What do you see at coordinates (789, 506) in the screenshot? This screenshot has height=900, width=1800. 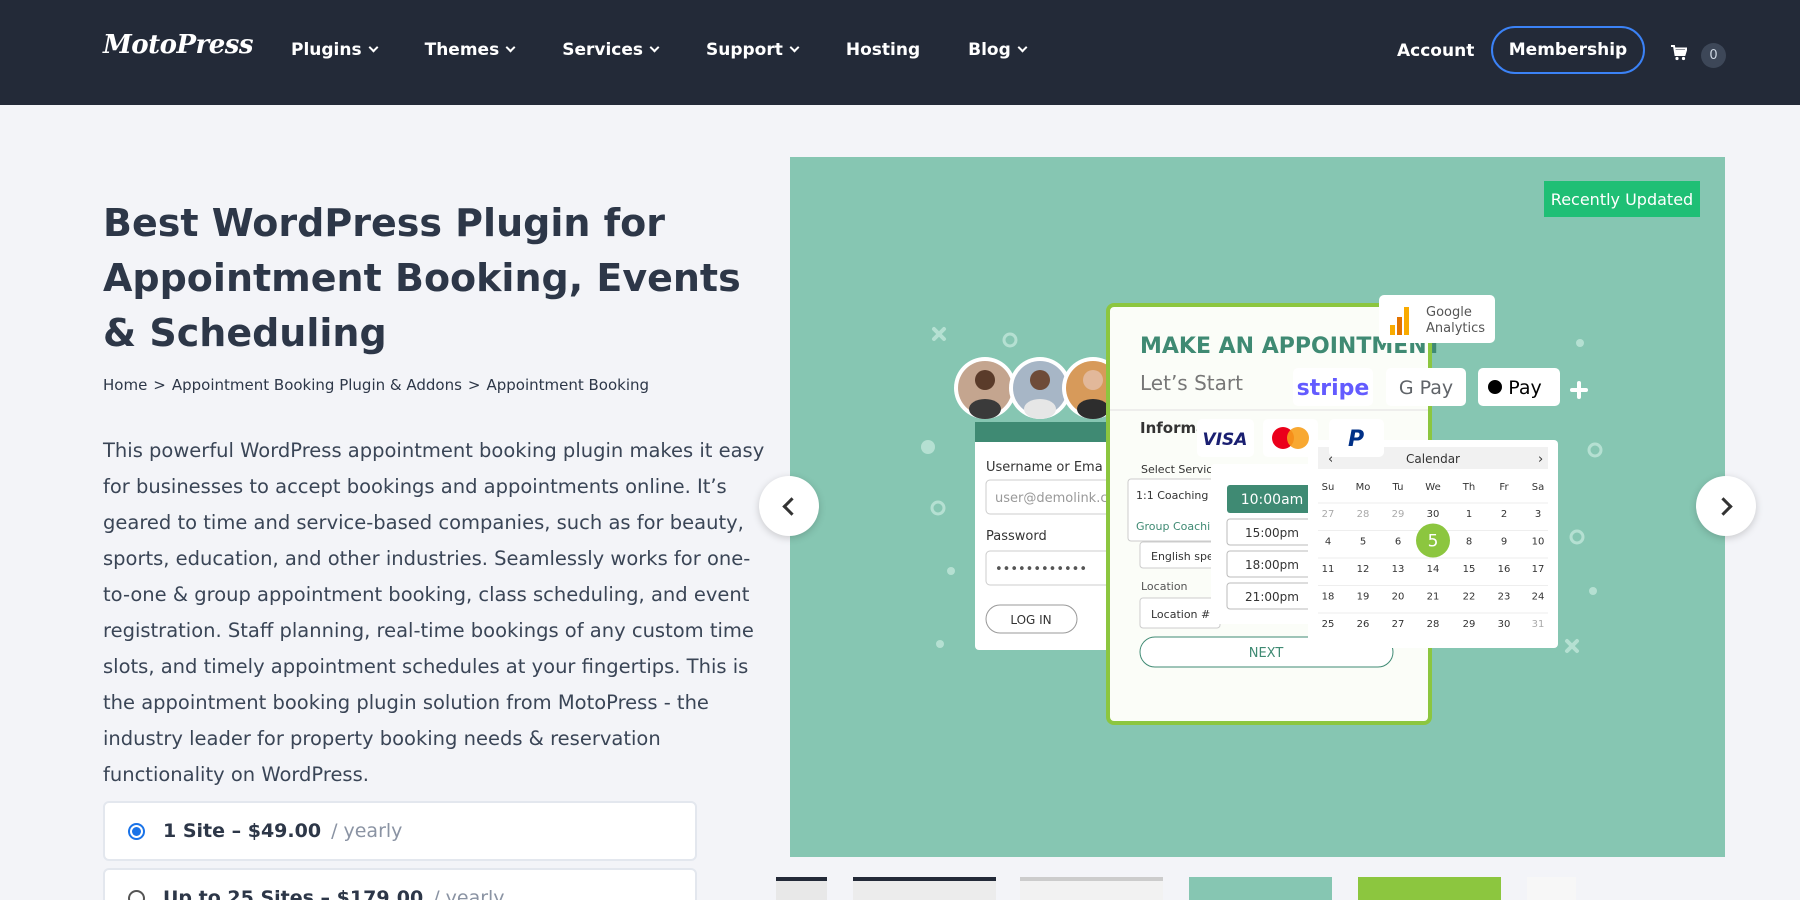 I see `slider-prev-button` at bounding box center [789, 506].